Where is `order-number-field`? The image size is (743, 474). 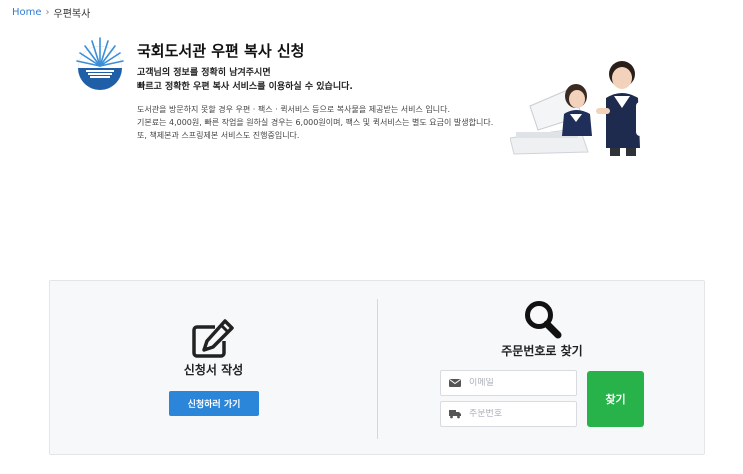 order-number-field is located at coordinates (508, 414).